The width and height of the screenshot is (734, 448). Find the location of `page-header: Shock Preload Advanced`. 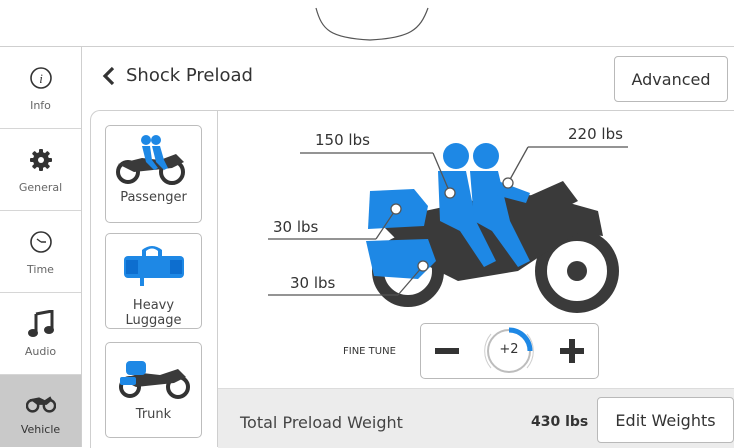

page-header: Shock Preload Advanced is located at coordinates (408, 78).